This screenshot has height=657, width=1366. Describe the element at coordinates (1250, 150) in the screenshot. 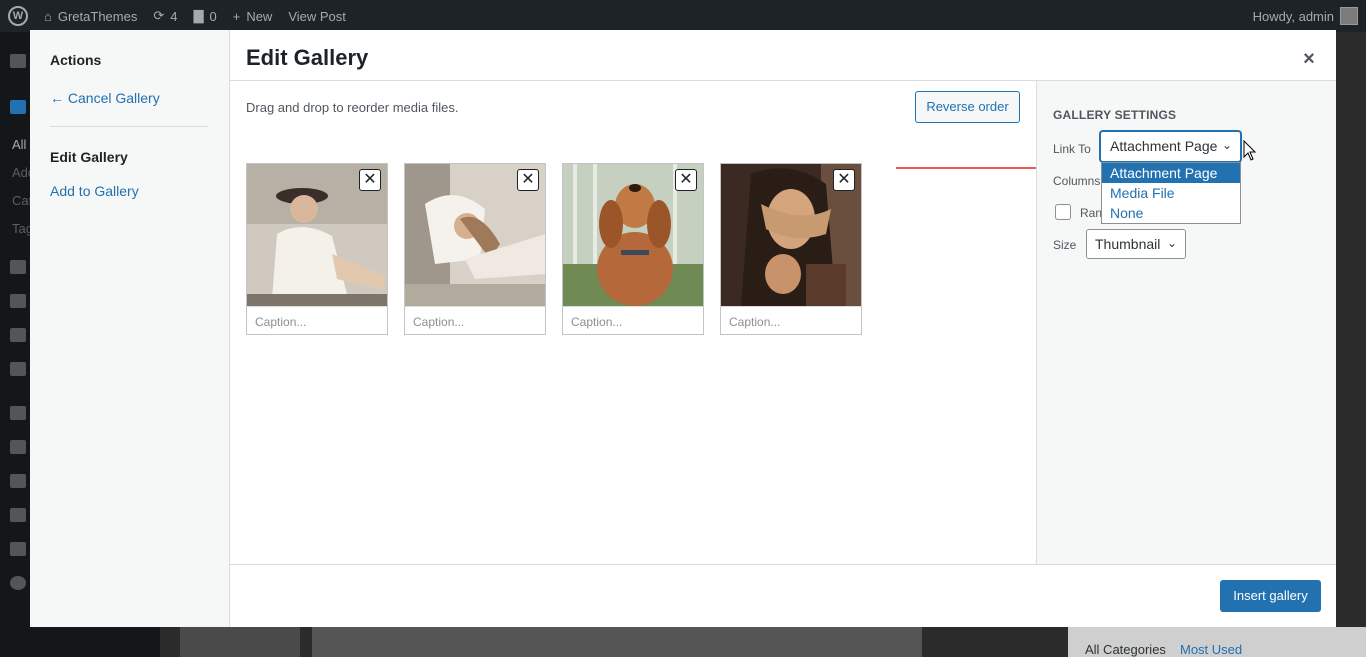

I see `mouse-cursor-icon` at that location.